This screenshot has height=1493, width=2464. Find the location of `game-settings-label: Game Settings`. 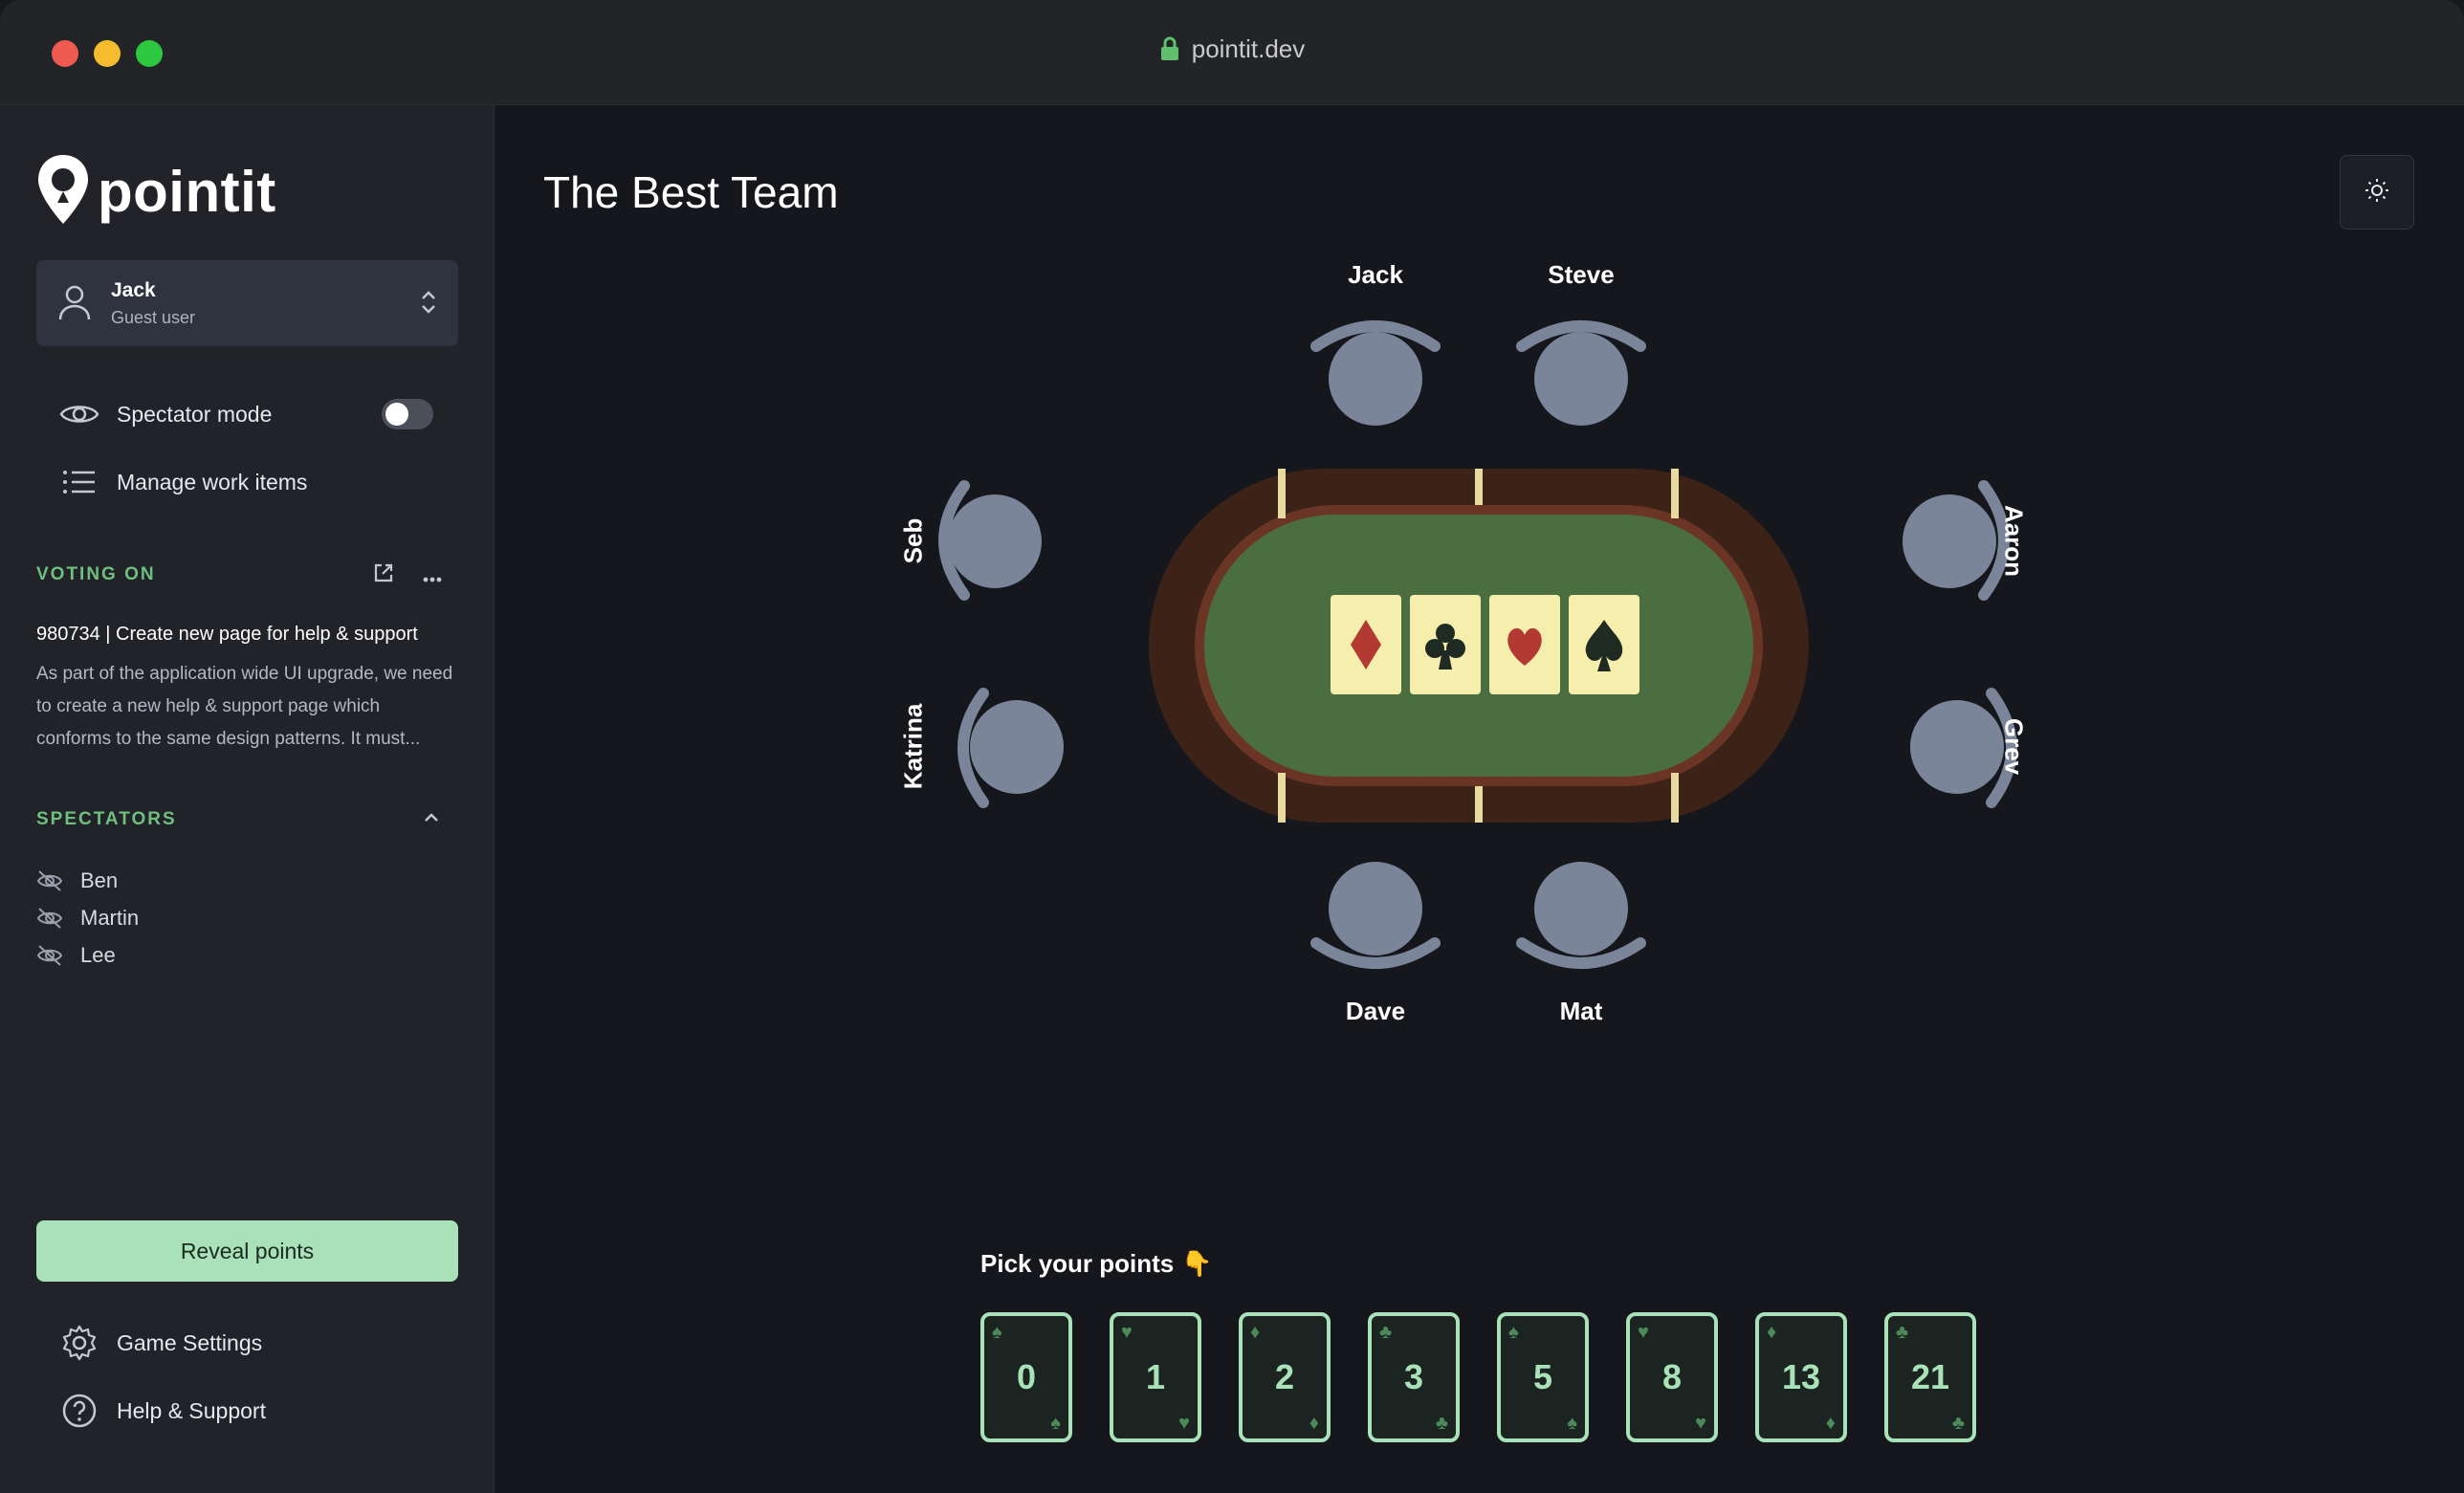

game-settings-label: Game Settings is located at coordinates (190, 1342).